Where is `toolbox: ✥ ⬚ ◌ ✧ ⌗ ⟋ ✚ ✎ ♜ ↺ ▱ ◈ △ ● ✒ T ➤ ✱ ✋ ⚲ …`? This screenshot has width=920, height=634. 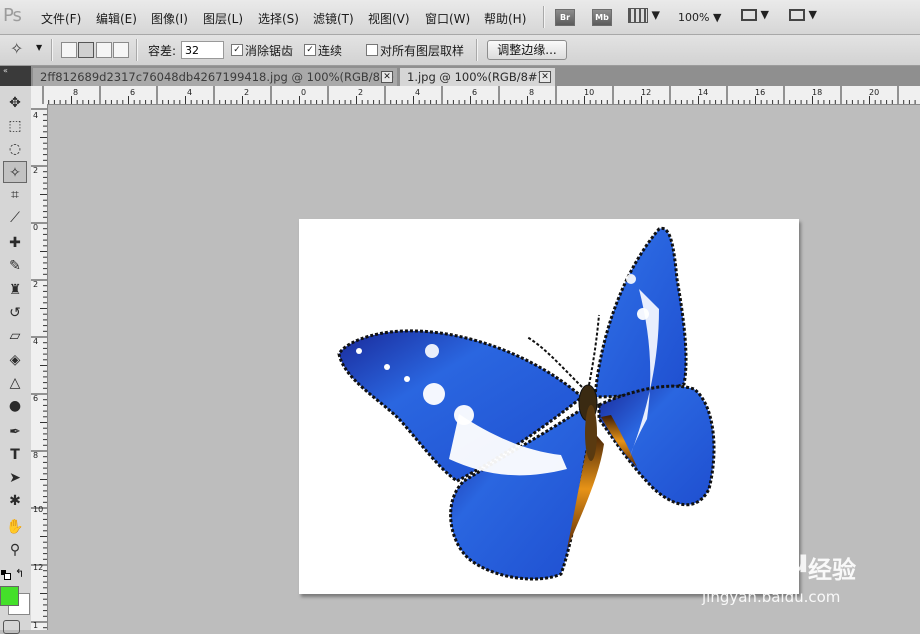
toolbox: ✥ ⬚ ◌ ✧ ⌗ ⟋ ✚ ✎ ♜ ↺ ▱ ◈ △ ● ✒ T ➤ ✱ ✋ ⚲ … is located at coordinates (16, 360).